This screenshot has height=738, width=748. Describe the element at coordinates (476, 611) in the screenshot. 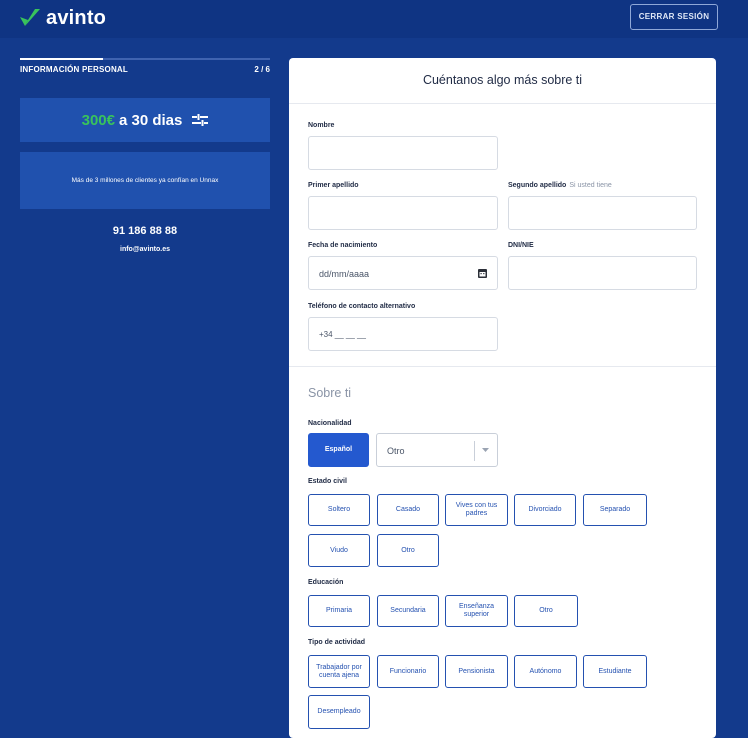

I see `educacion-superior-button: Enseñanza superior` at that location.